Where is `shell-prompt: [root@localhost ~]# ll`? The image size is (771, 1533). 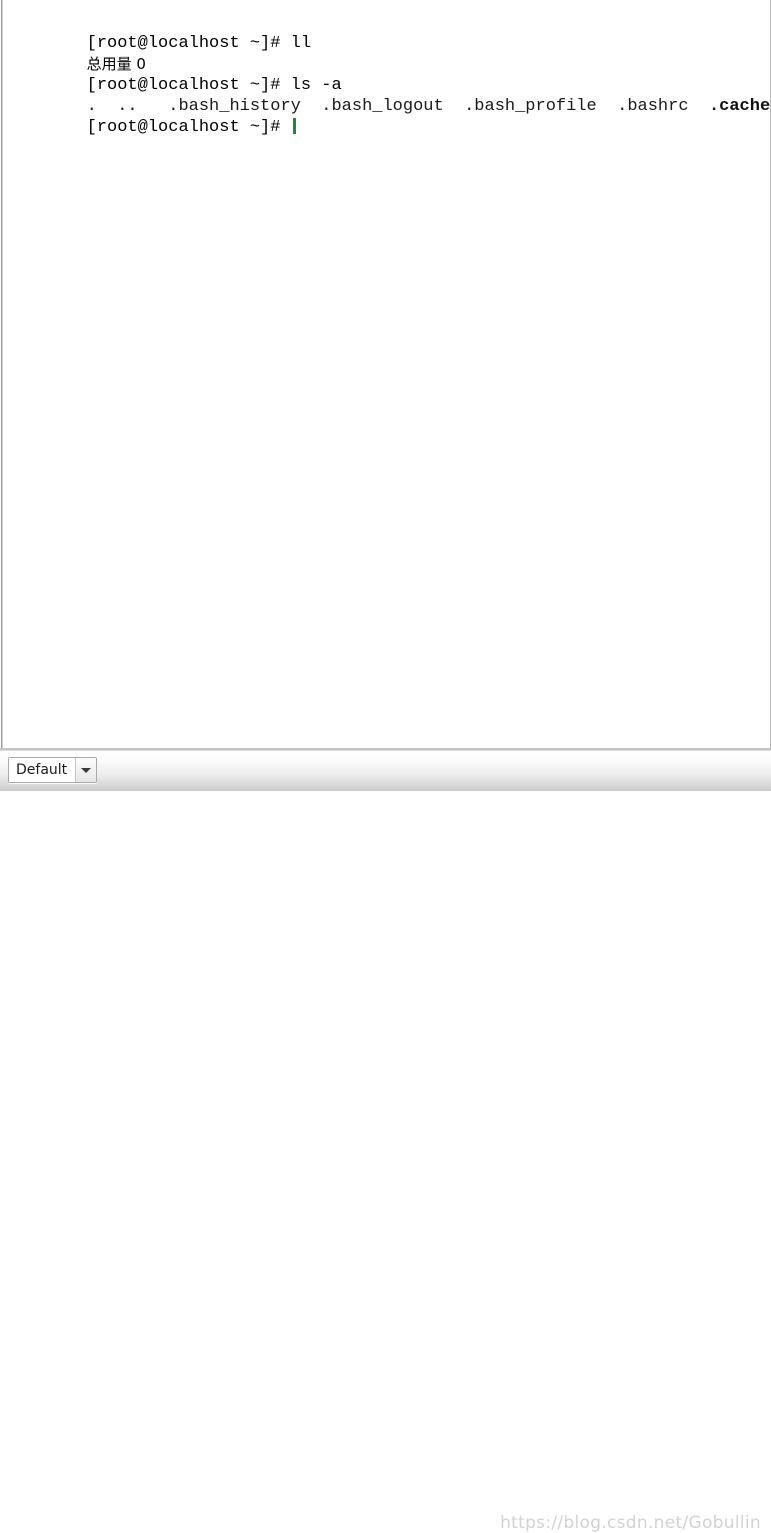 shell-prompt: [root@localhost ~]# ll is located at coordinates (199, 43).